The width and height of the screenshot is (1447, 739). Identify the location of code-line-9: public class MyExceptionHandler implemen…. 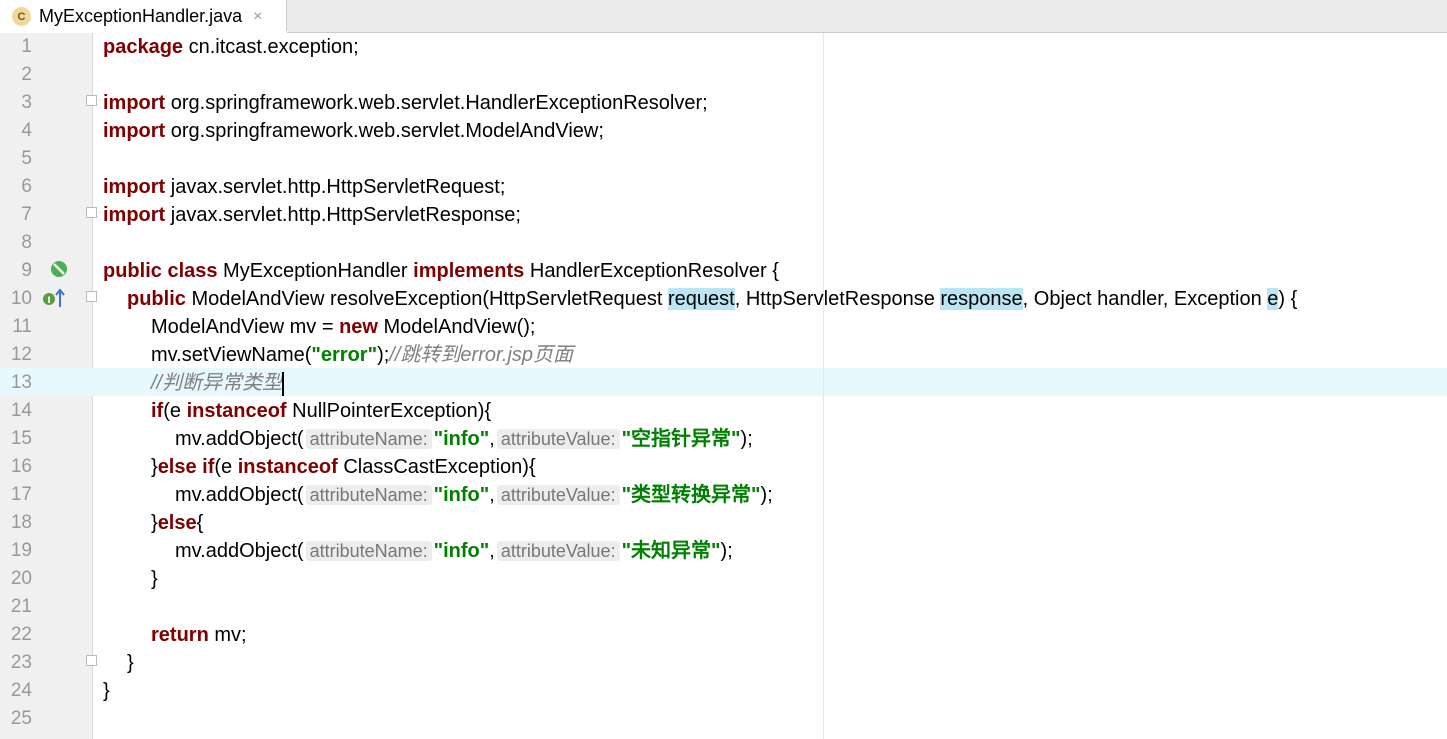
(441, 271).